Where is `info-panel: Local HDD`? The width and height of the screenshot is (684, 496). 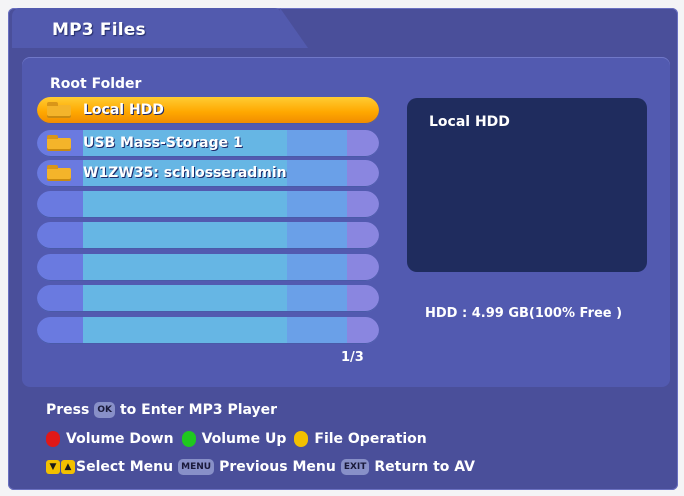
info-panel: Local HDD is located at coordinates (527, 185).